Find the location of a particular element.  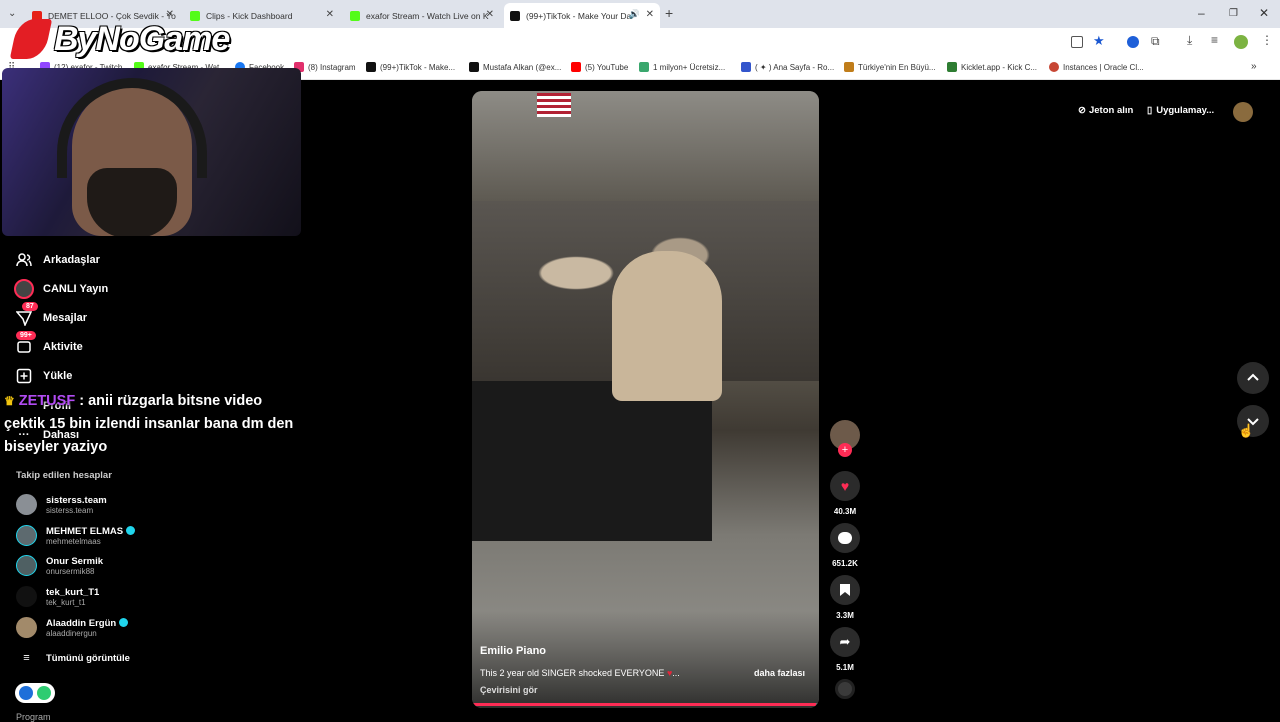

upload-icon is located at coordinates (24, 376).